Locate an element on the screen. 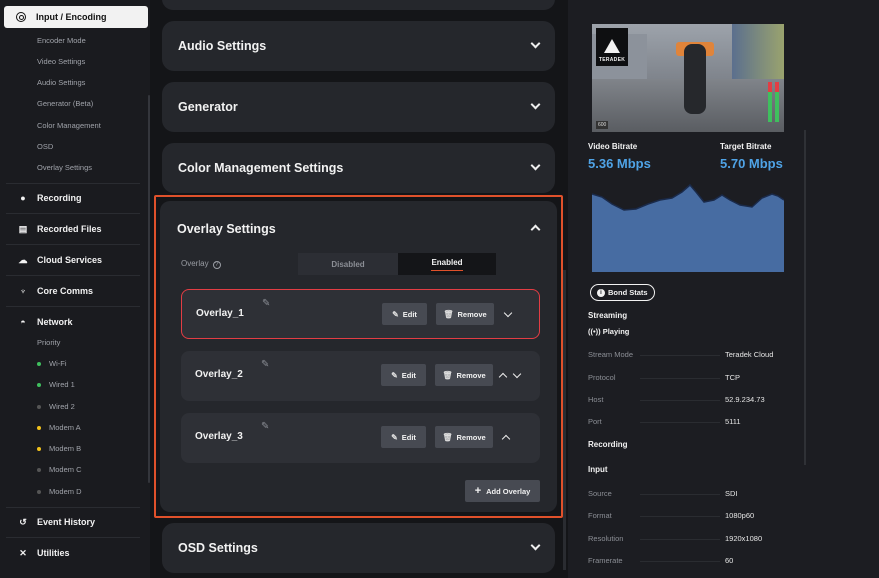 The width and height of the screenshot is (879, 578). remove-button-label: Remove is located at coordinates (471, 437).